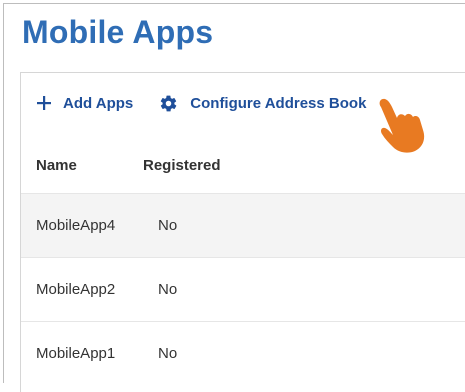 This screenshot has height=392, width=465. I want to click on column-header-name: Name, so click(82, 165).